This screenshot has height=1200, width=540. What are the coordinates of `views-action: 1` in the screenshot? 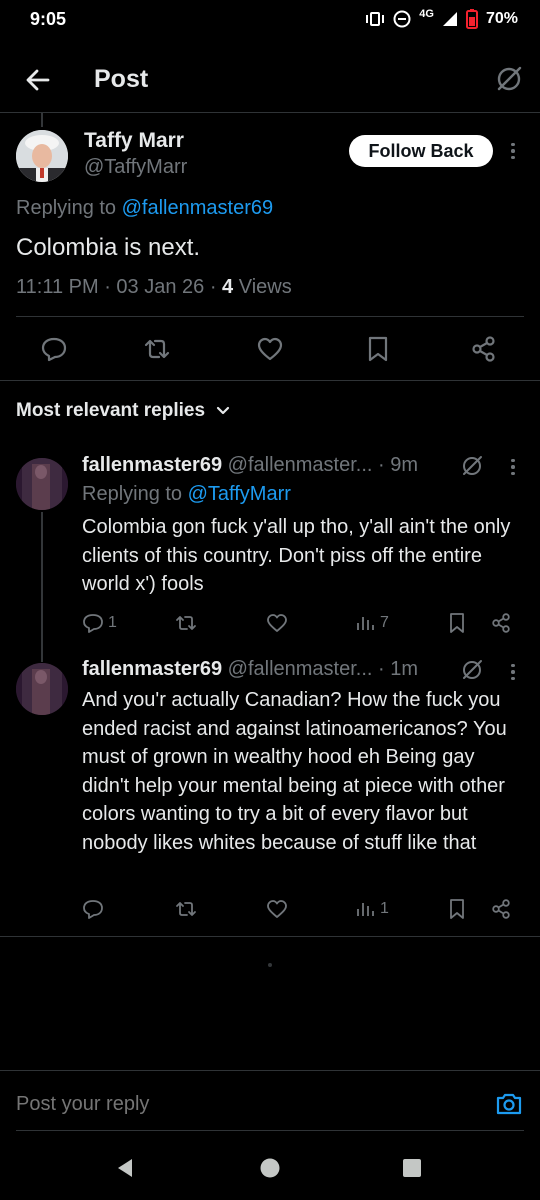 It's located at (371, 909).